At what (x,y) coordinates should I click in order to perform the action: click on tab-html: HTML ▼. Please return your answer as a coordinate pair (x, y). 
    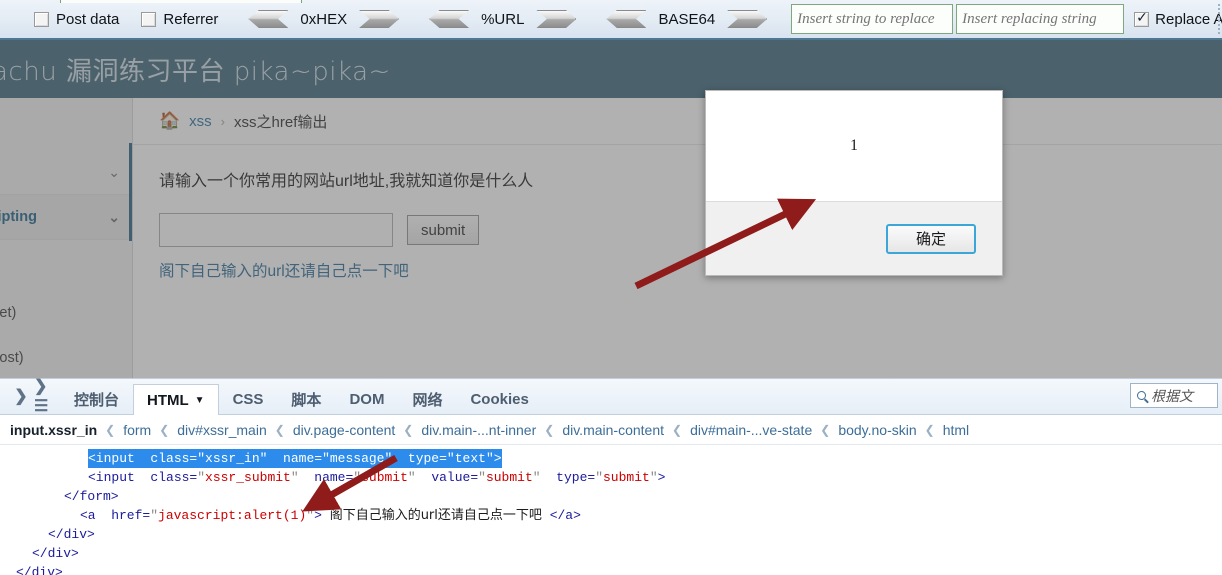
    Looking at the image, I should click on (176, 399).